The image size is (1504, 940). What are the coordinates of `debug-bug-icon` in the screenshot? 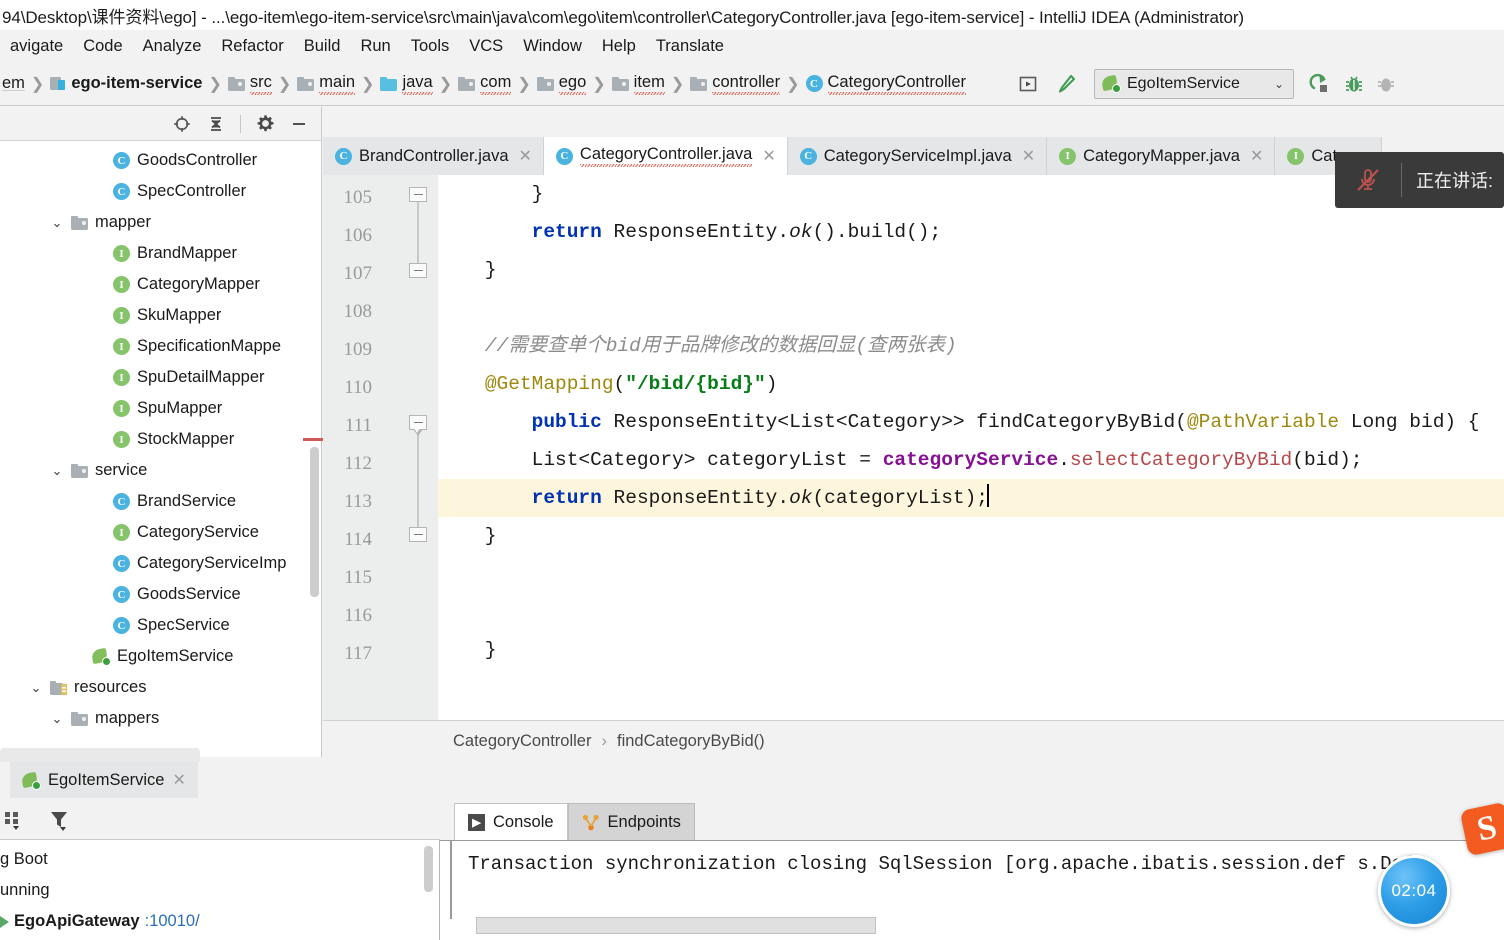 It's located at (1354, 84).